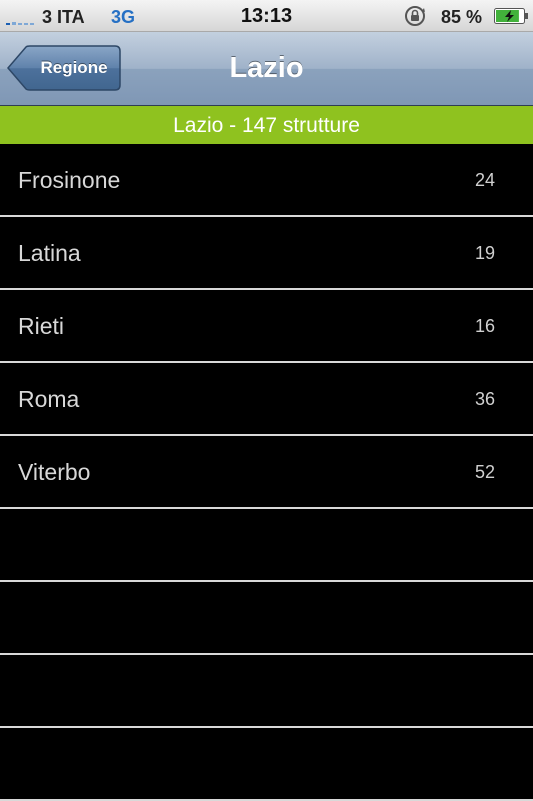 The image size is (533, 801). What do you see at coordinates (266, 399) in the screenshot?
I see `list-item: Roma 36` at bounding box center [266, 399].